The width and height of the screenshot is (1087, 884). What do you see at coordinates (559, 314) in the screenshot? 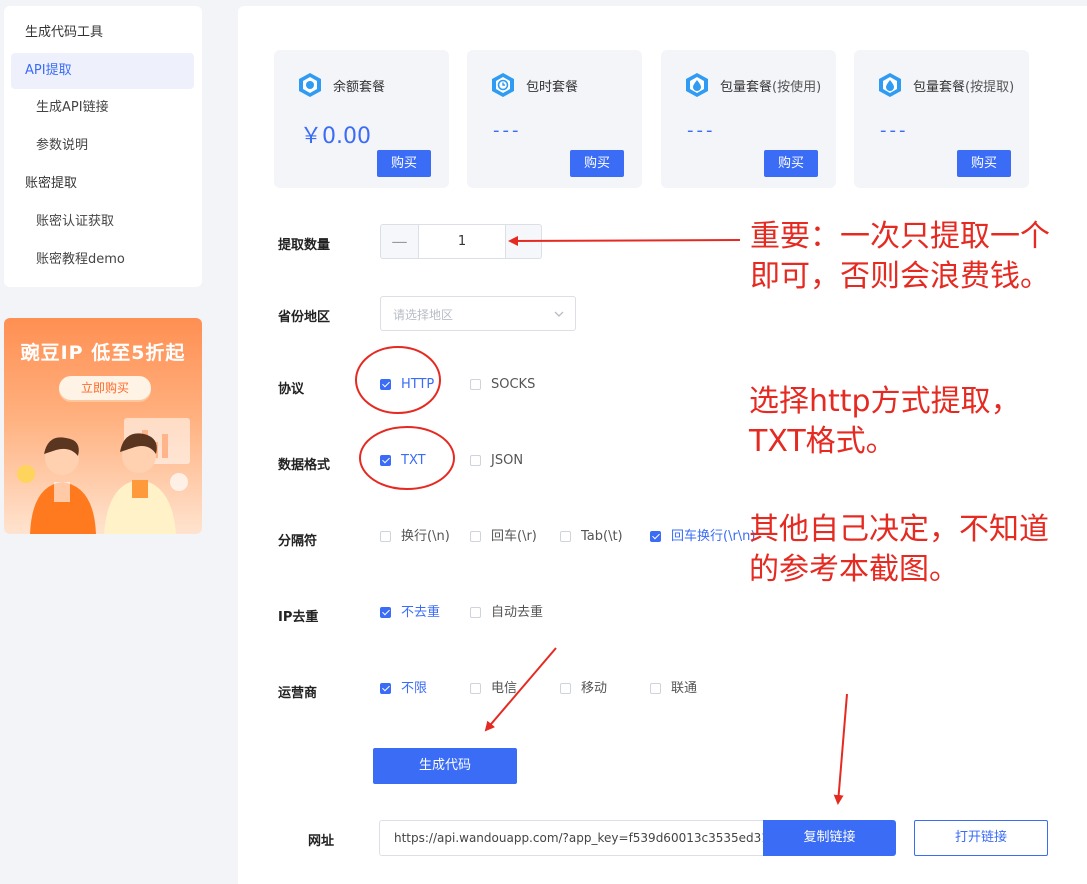
I see `chevron-down-icon` at bounding box center [559, 314].